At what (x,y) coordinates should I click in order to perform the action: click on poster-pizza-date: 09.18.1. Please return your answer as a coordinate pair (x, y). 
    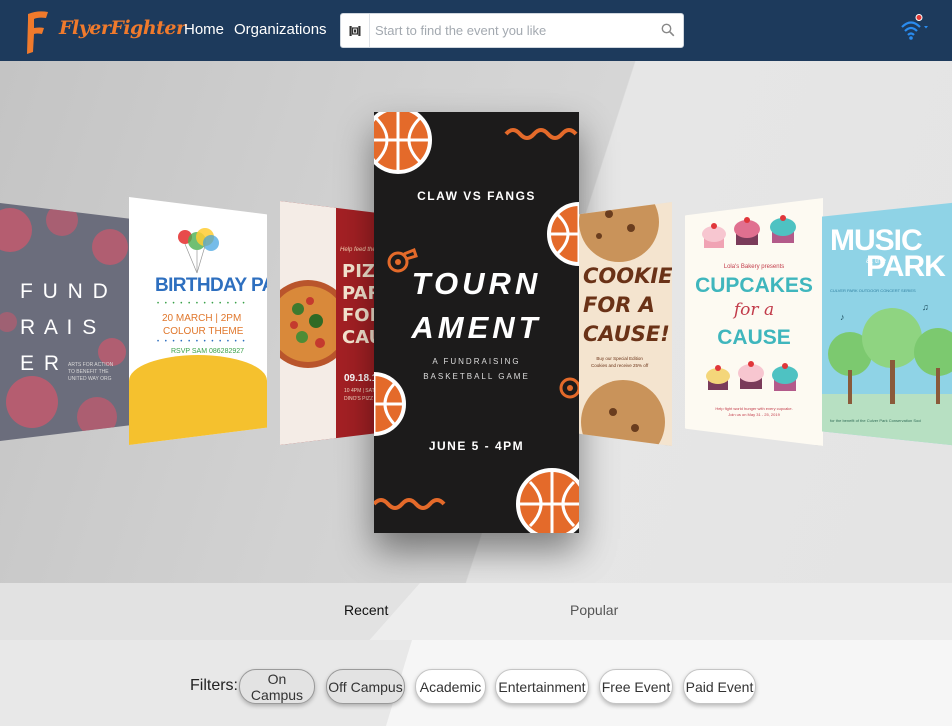
    Looking at the image, I should click on (361, 378).